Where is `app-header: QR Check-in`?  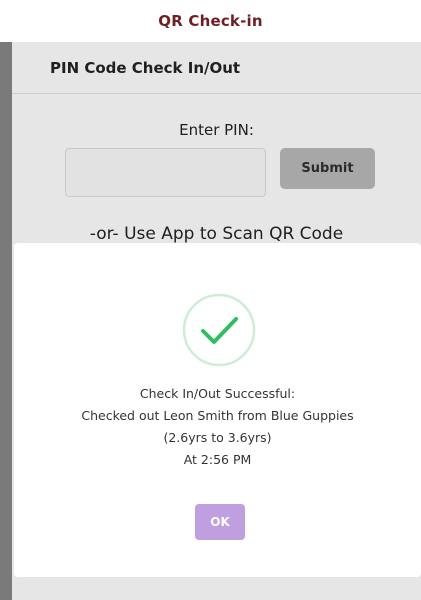
app-header: QR Check-in is located at coordinates (210, 21).